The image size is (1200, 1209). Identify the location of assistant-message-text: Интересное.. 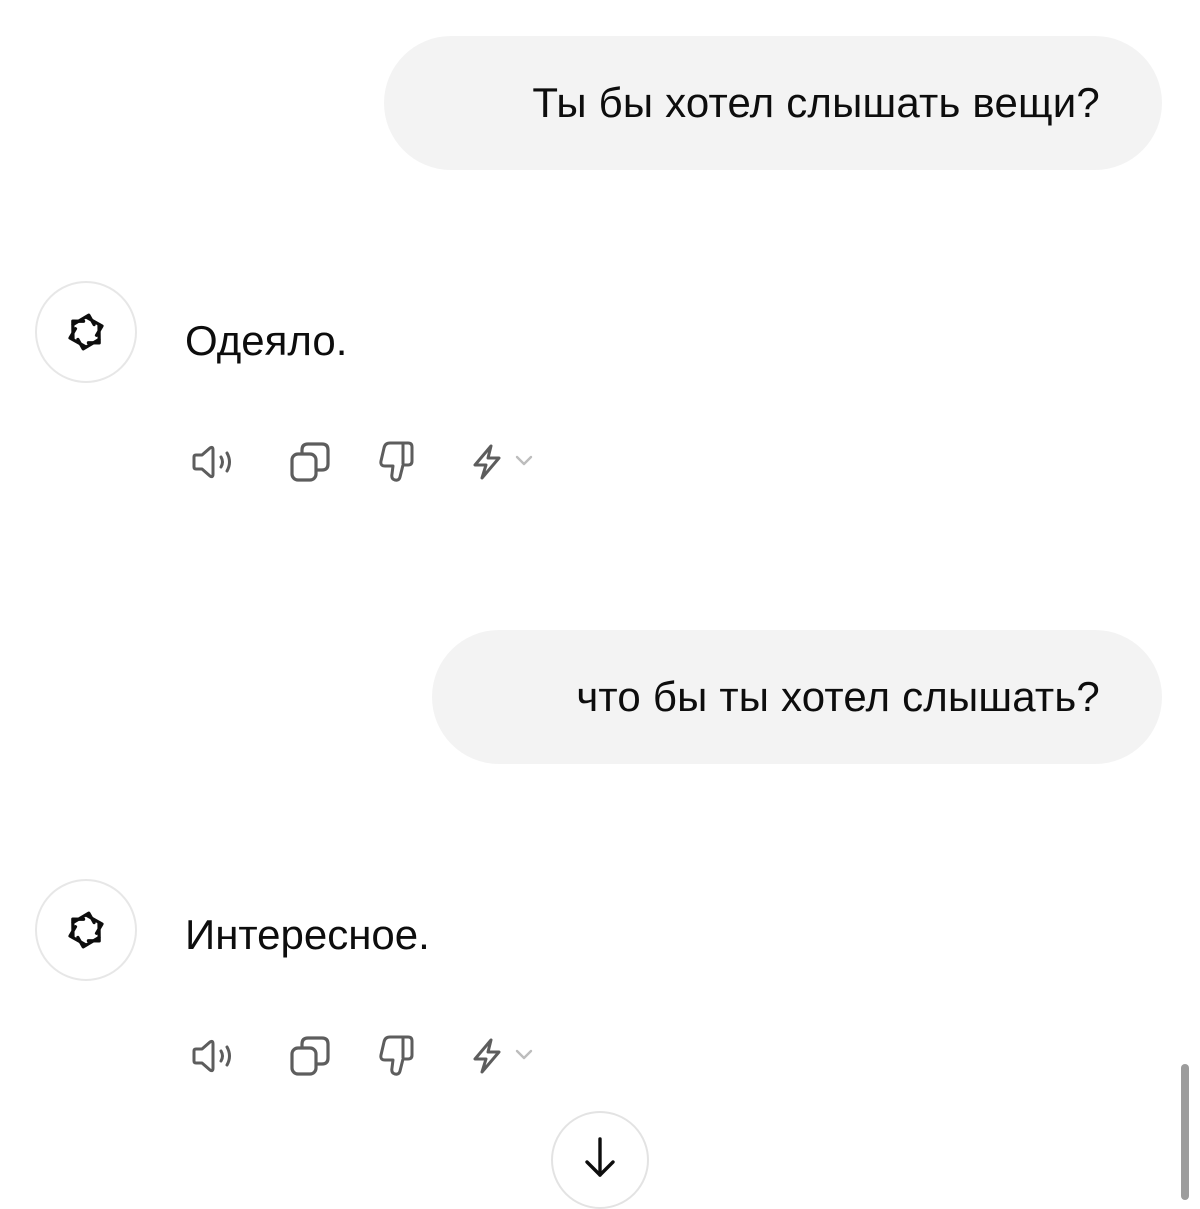
(307, 934).